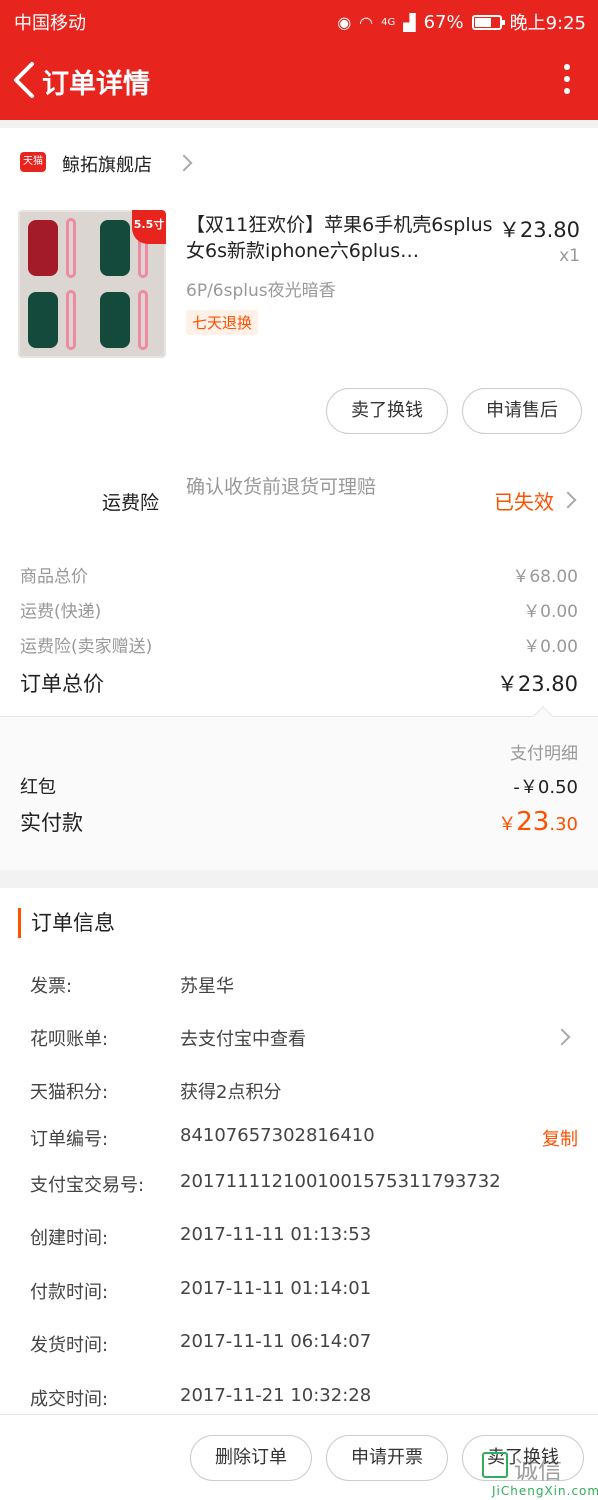 This screenshot has height=1500, width=598. I want to click on order-total-row: 订单总价 ￥23.80, so click(299, 683).